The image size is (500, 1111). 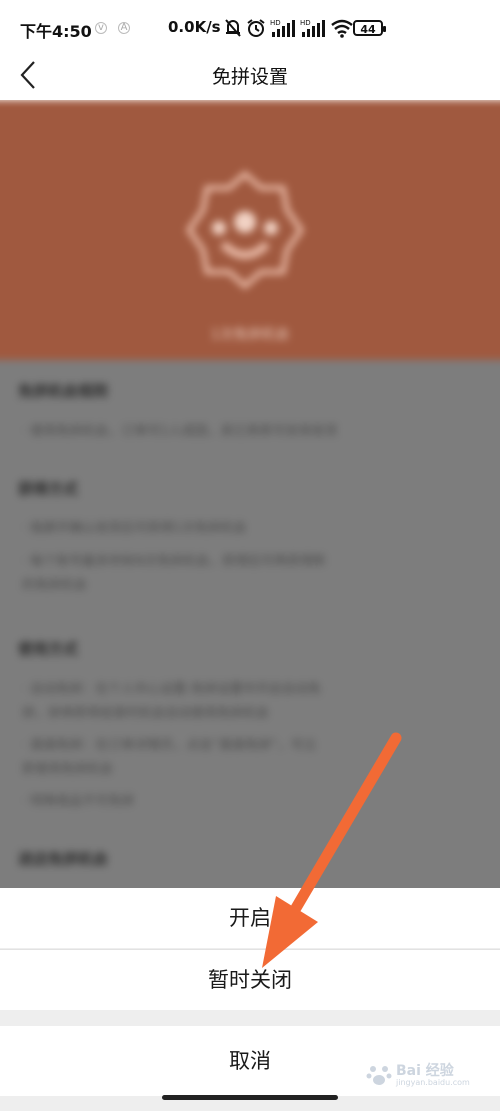 I want to click on alarm-icon, so click(x=256, y=28).